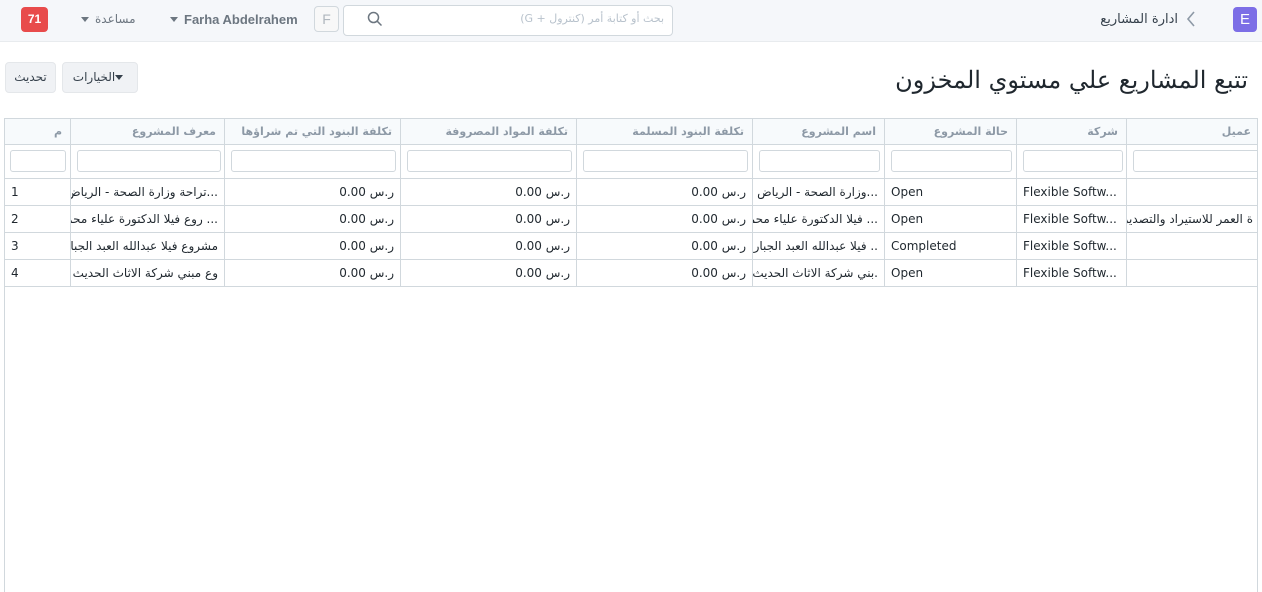  What do you see at coordinates (375, 19) in the screenshot?
I see `search-icon` at bounding box center [375, 19].